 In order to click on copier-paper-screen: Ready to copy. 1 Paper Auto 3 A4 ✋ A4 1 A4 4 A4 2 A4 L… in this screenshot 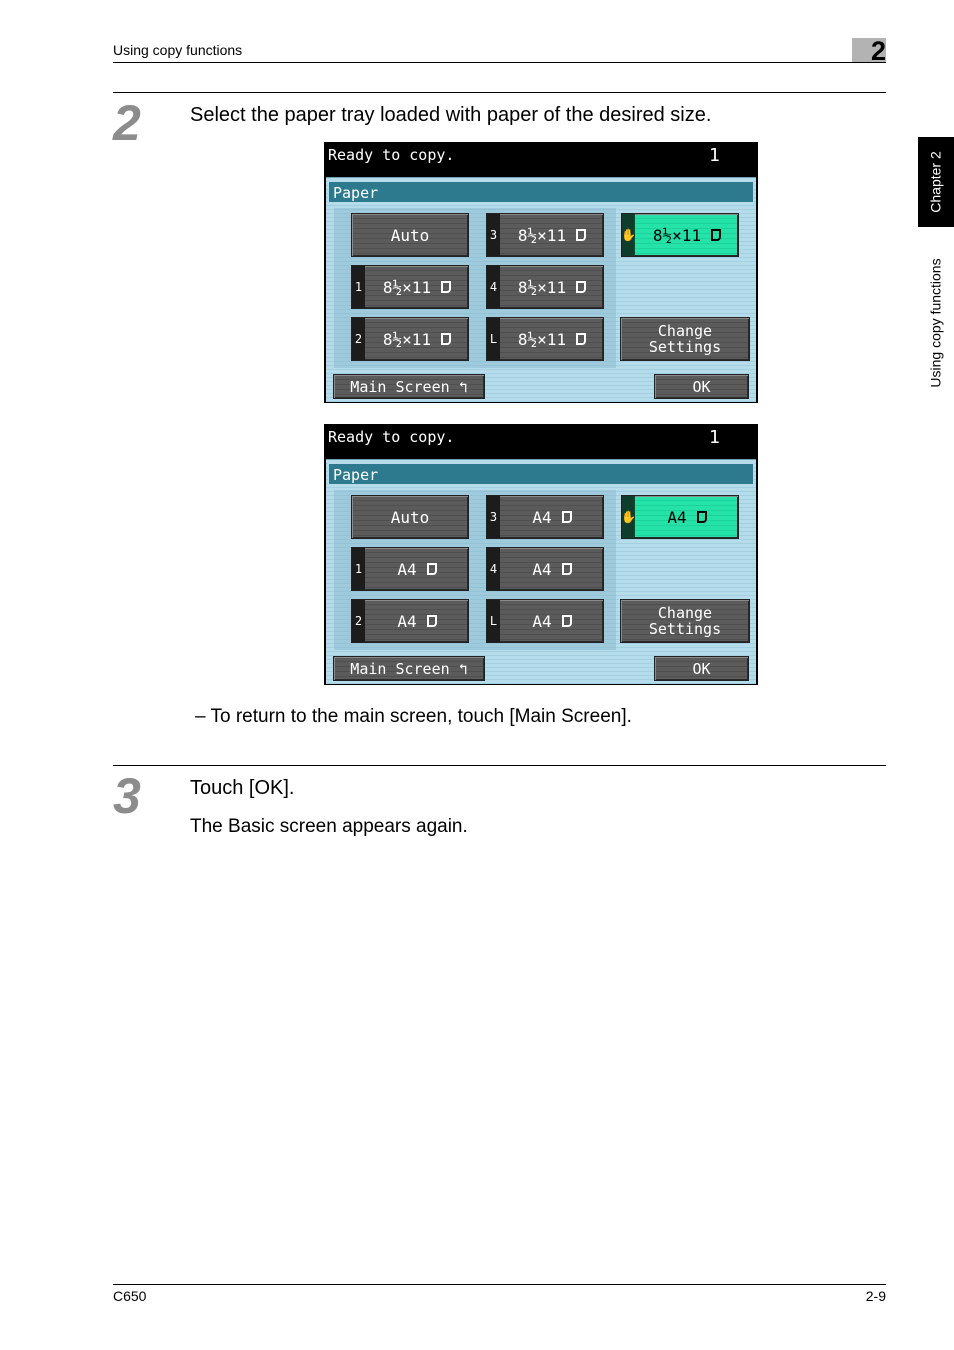, I will do `click(541, 554)`.